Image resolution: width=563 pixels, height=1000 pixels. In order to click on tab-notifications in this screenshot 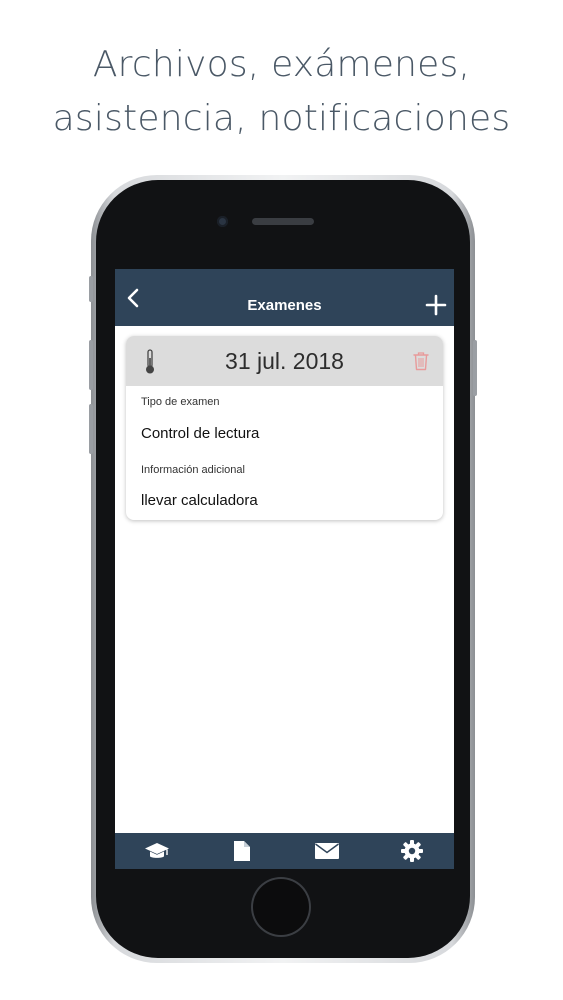, I will do `click(327, 851)`.